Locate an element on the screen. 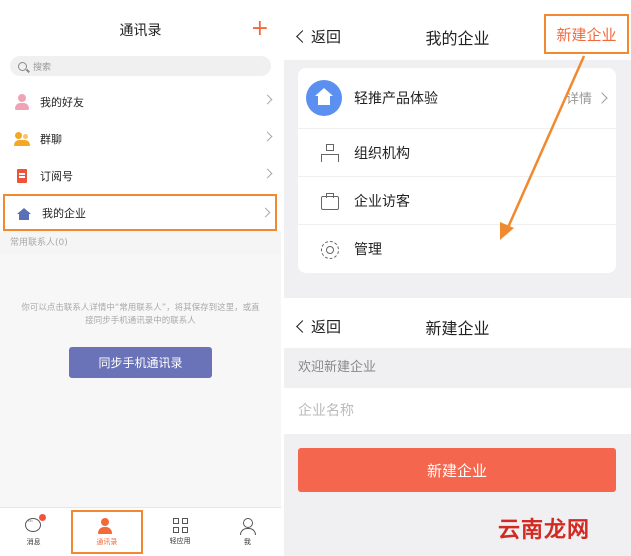 This screenshot has width=631, height=556. sync-contacts-button: 同步手机通讯录 is located at coordinates (140, 362).